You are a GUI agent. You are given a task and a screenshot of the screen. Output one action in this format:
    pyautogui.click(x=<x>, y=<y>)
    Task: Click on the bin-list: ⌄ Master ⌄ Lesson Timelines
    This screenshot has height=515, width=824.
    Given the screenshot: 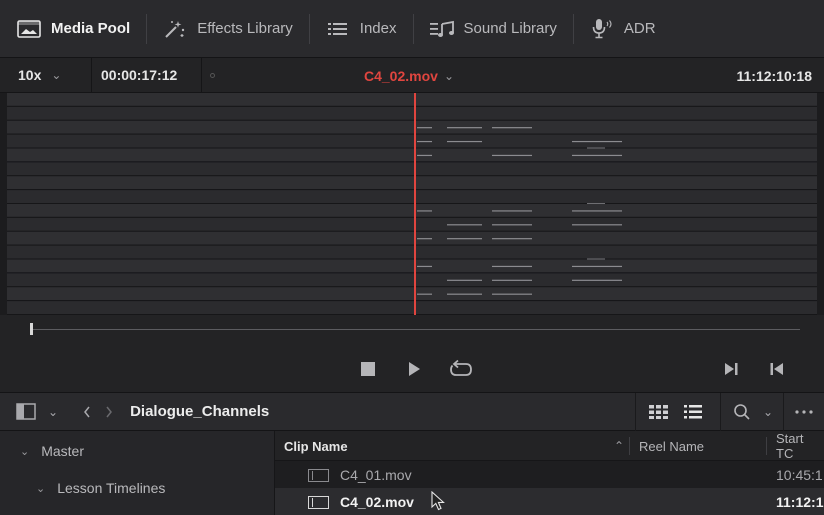 What is the action you would take?
    pyautogui.click(x=137, y=473)
    